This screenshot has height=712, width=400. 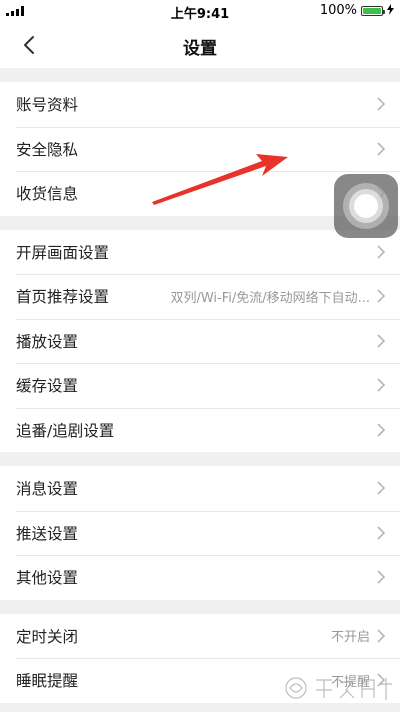 I want to click on row-label: 开屏画面设置, so click(x=63, y=252).